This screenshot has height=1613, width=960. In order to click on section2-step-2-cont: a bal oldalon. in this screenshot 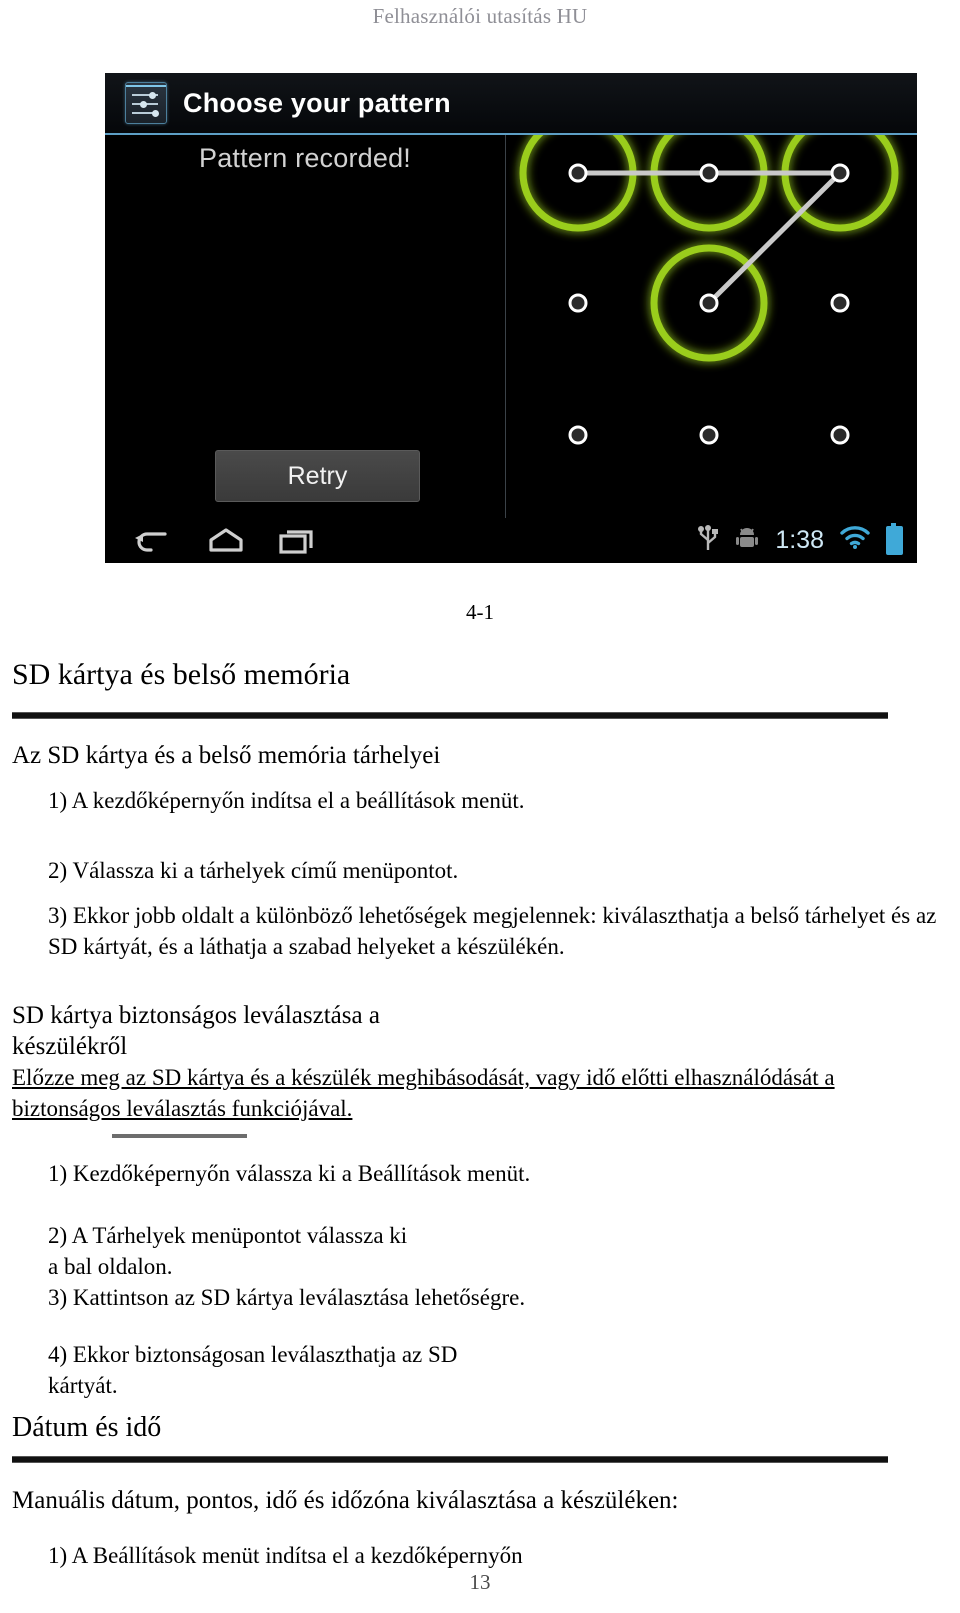, I will do `click(110, 1266)`.